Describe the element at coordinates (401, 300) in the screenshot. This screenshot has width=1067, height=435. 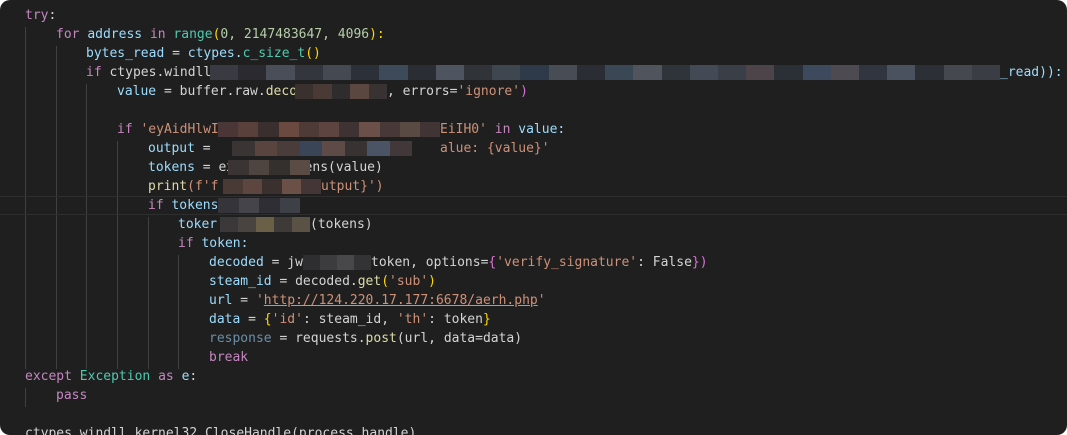
I see `url-link: http://124.220.17.177:6678/aerh.php` at that location.